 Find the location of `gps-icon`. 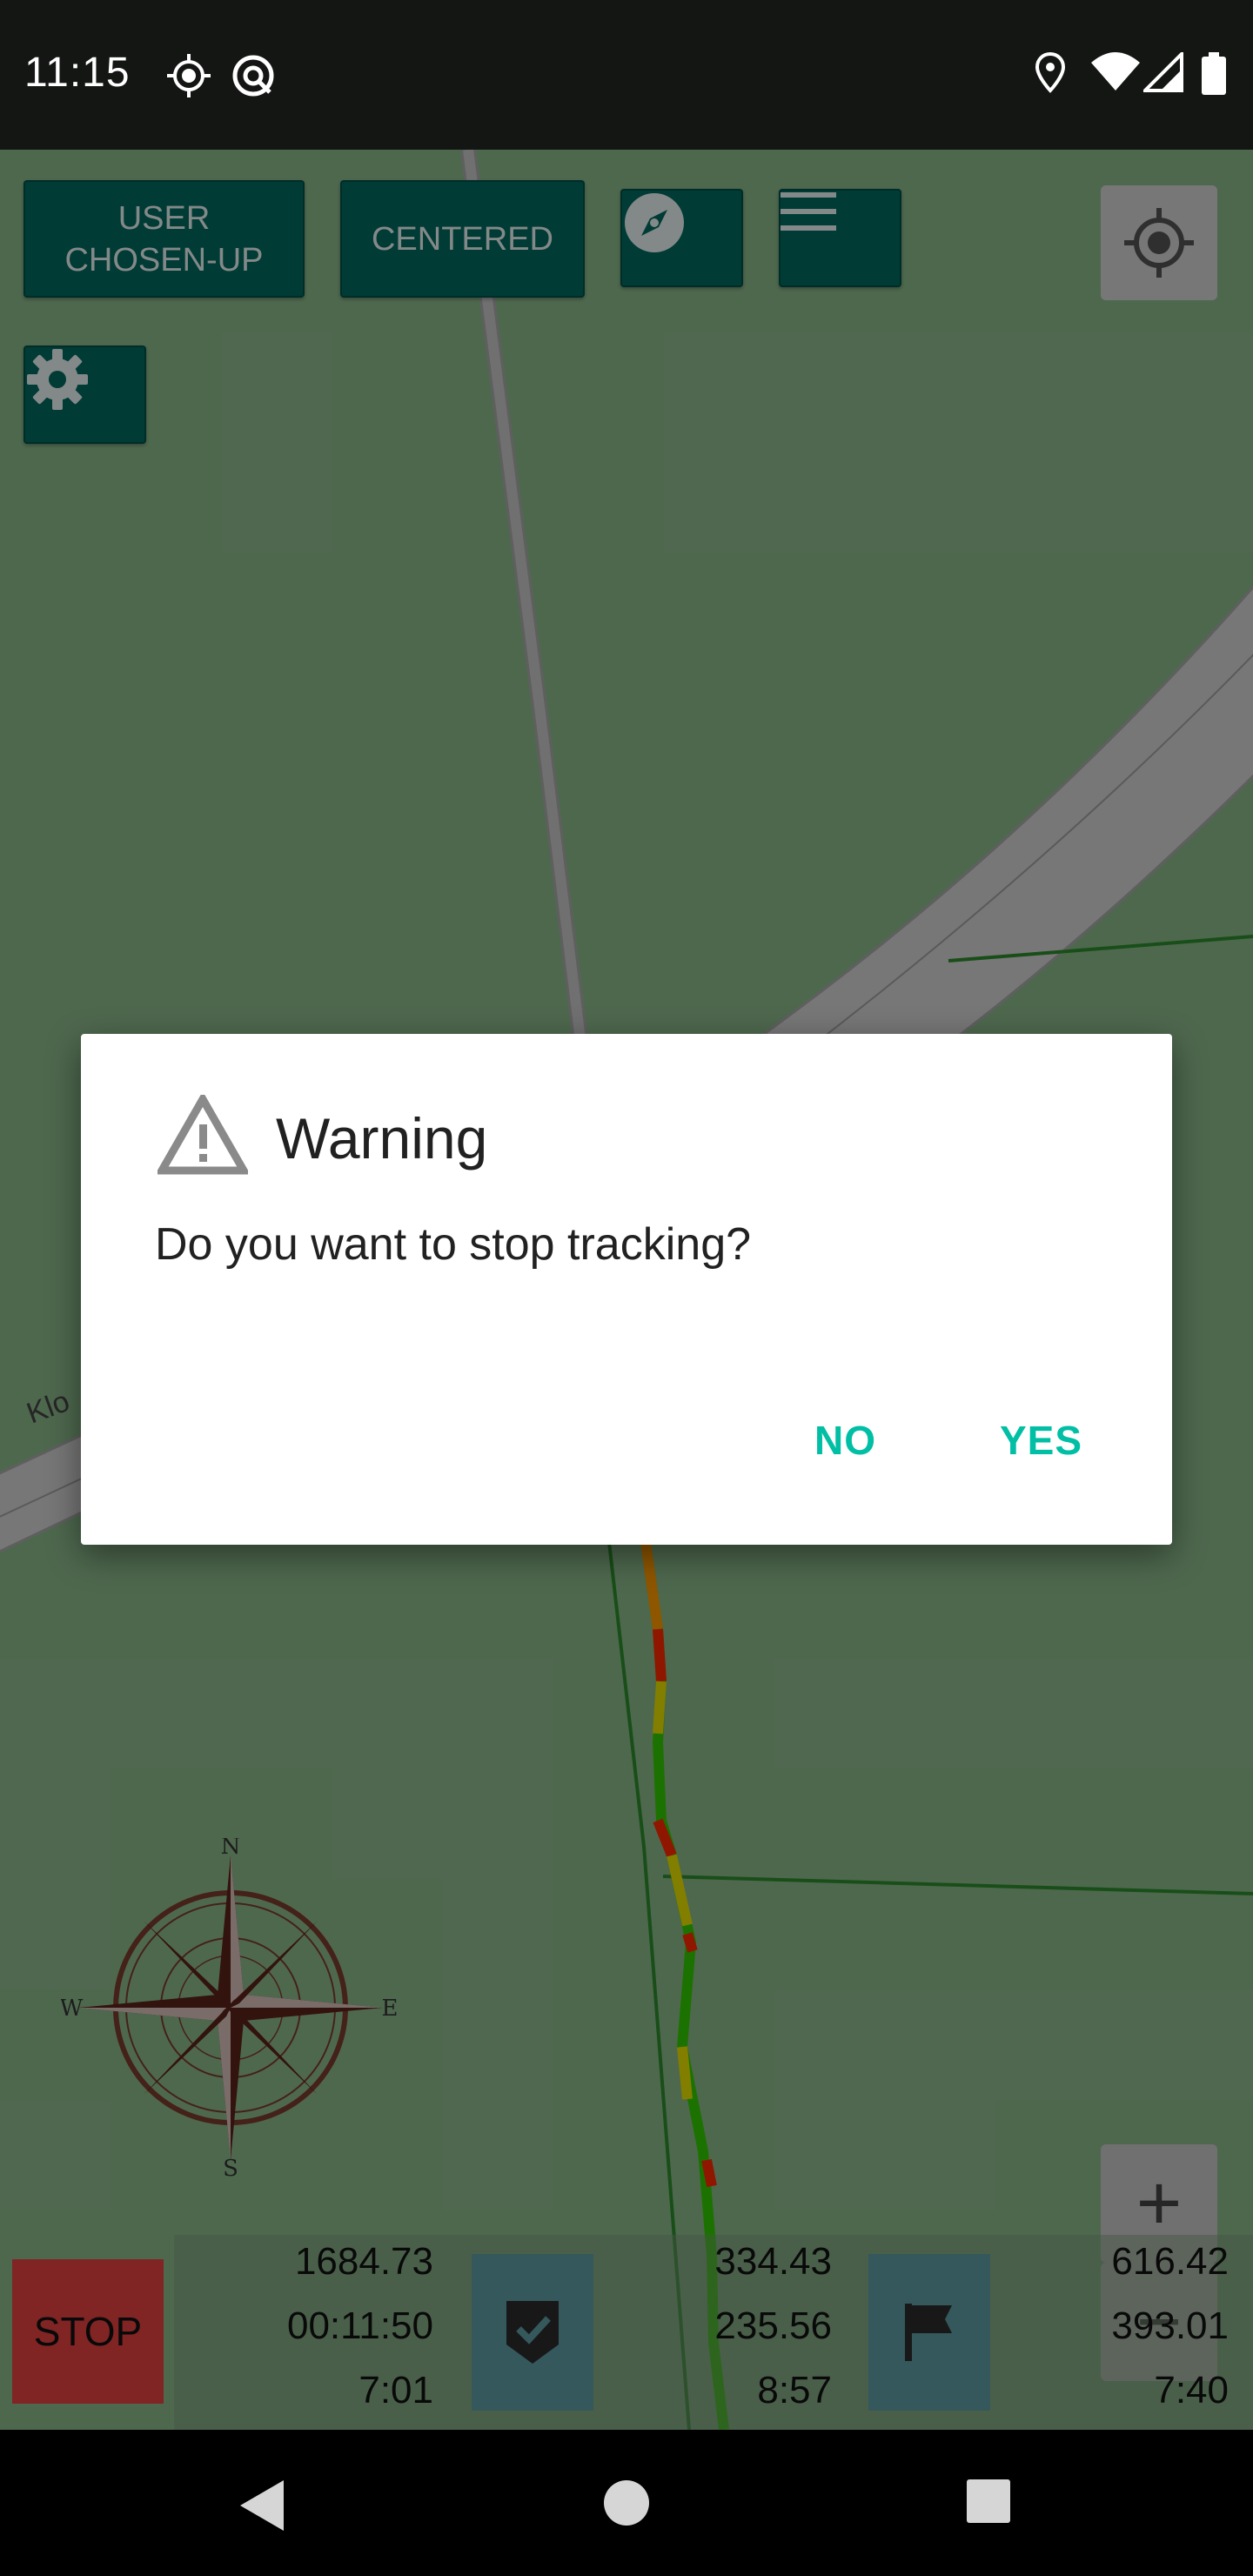

gps-icon is located at coordinates (189, 75).